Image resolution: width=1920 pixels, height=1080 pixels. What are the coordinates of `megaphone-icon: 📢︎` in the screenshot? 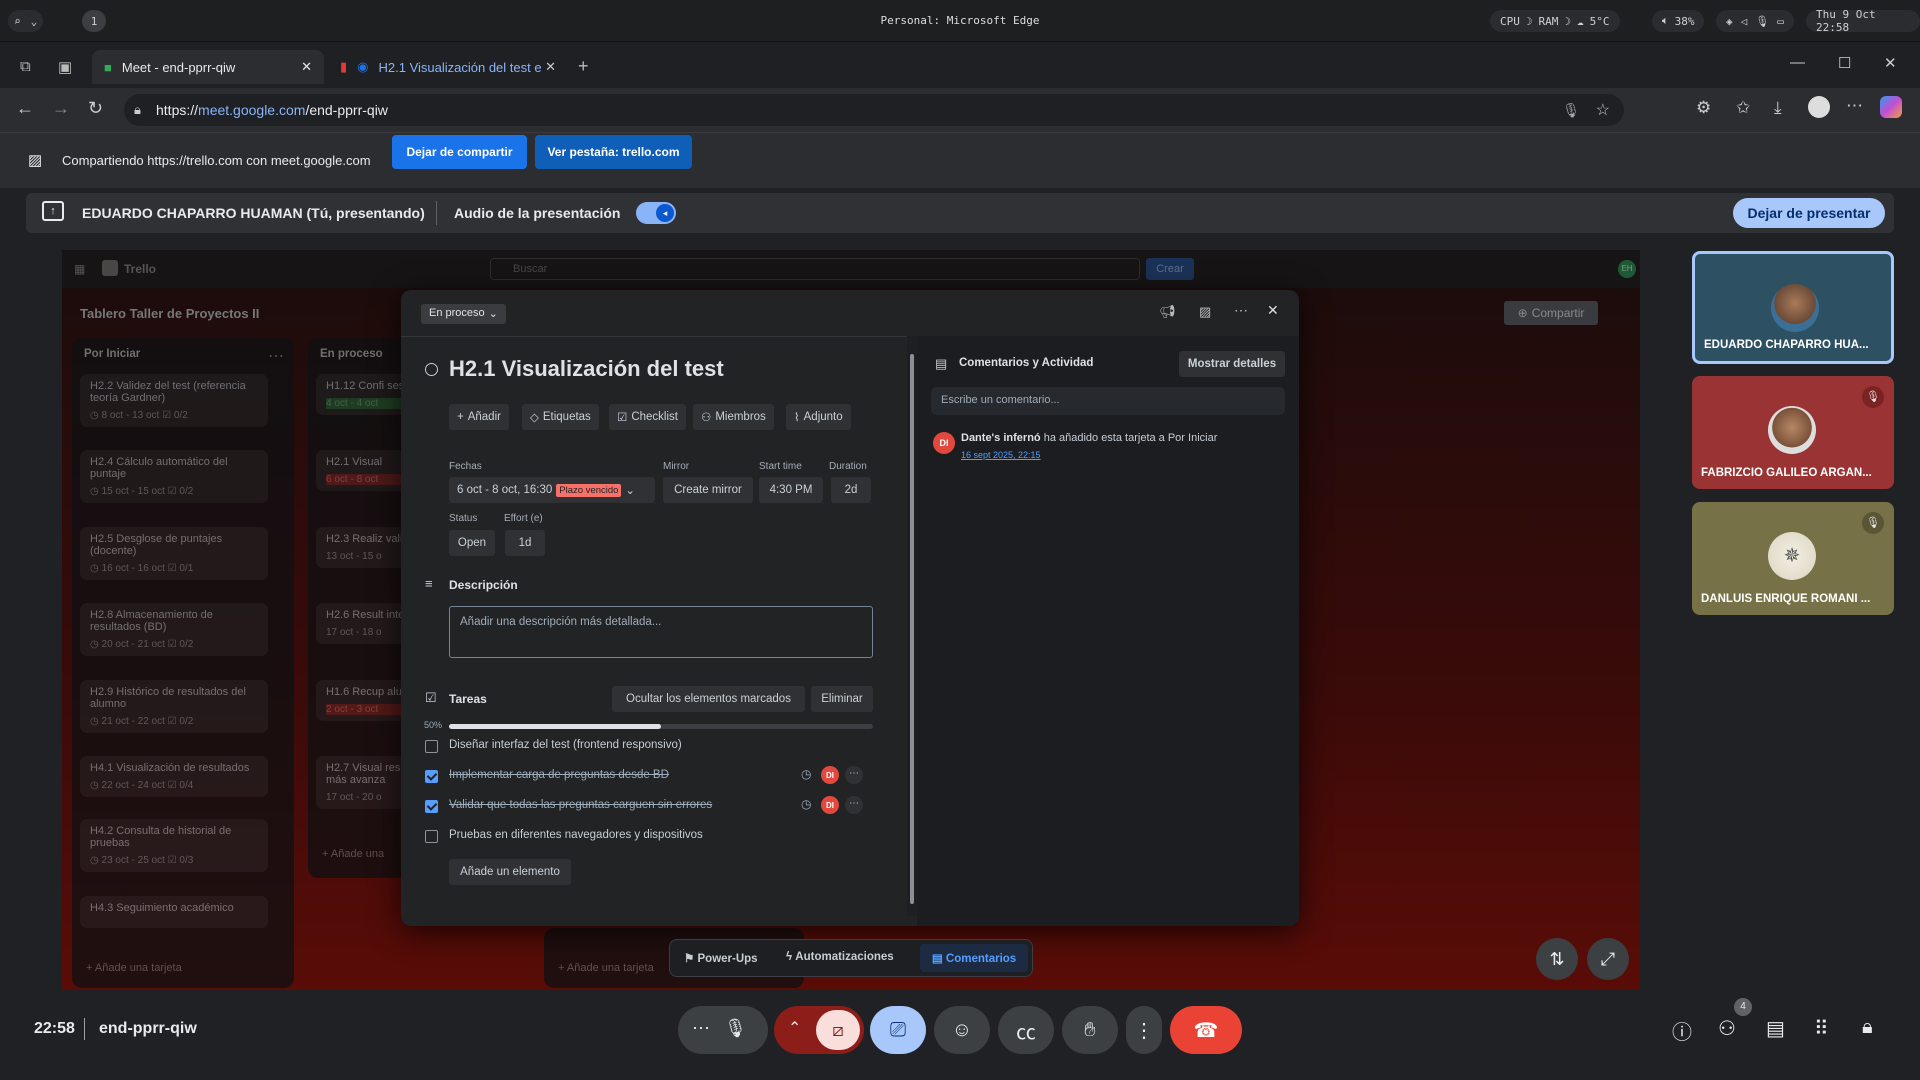 It's located at (1167, 312).